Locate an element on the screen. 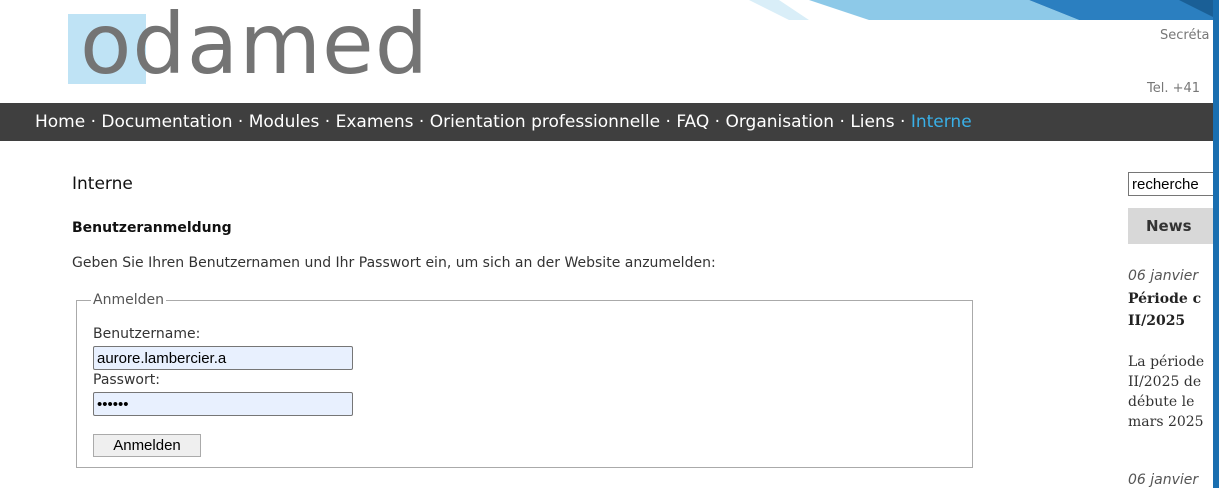 This screenshot has height=488, width=1219. news-body-line: mars 2025 is located at coordinates (1166, 422).